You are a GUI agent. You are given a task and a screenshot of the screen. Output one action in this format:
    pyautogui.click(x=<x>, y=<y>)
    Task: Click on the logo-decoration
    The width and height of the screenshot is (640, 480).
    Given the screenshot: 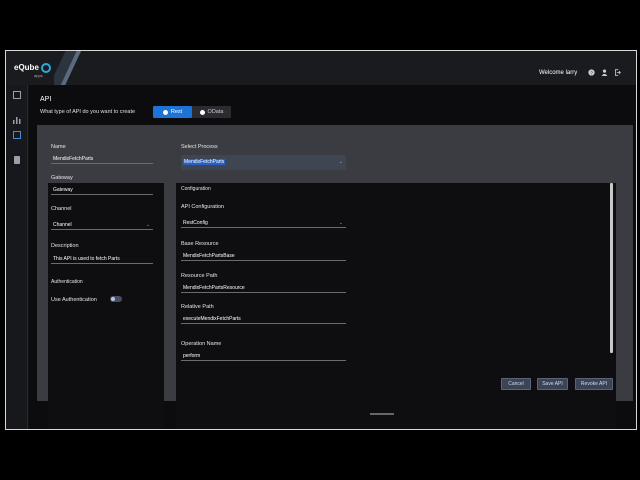 What is the action you would take?
    pyautogui.click(x=74, y=68)
    